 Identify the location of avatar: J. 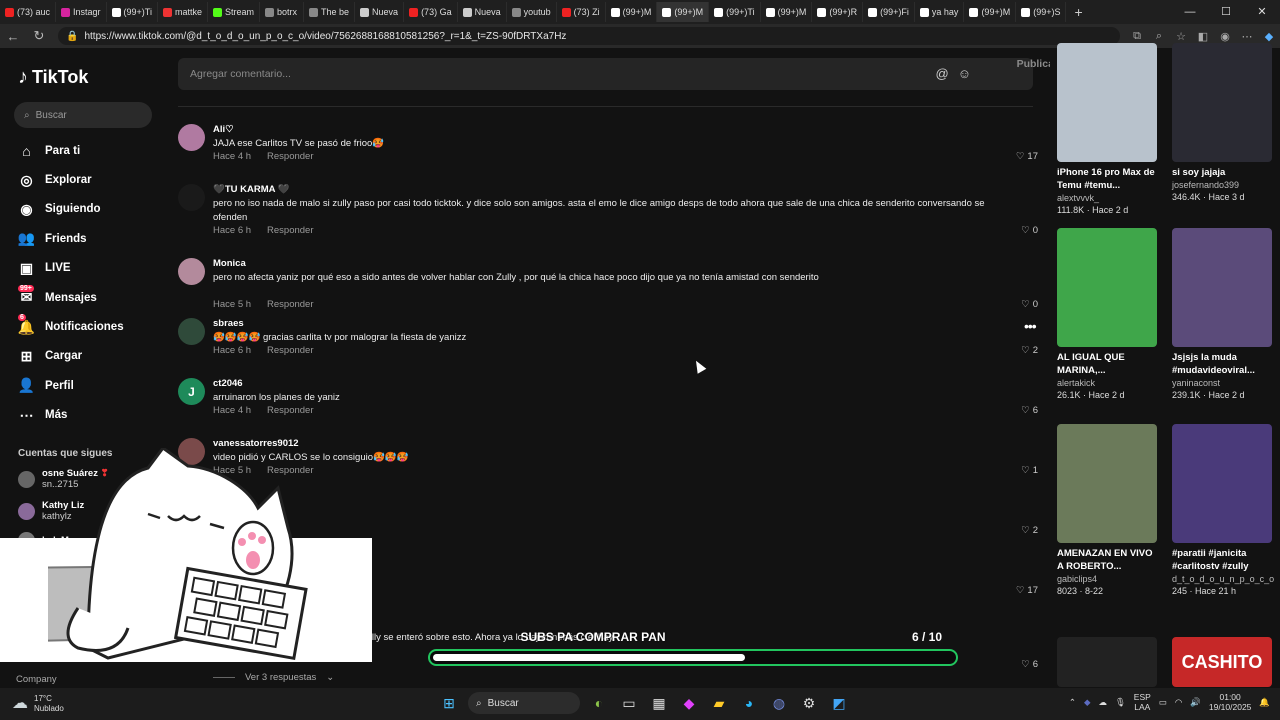
(191, 391).